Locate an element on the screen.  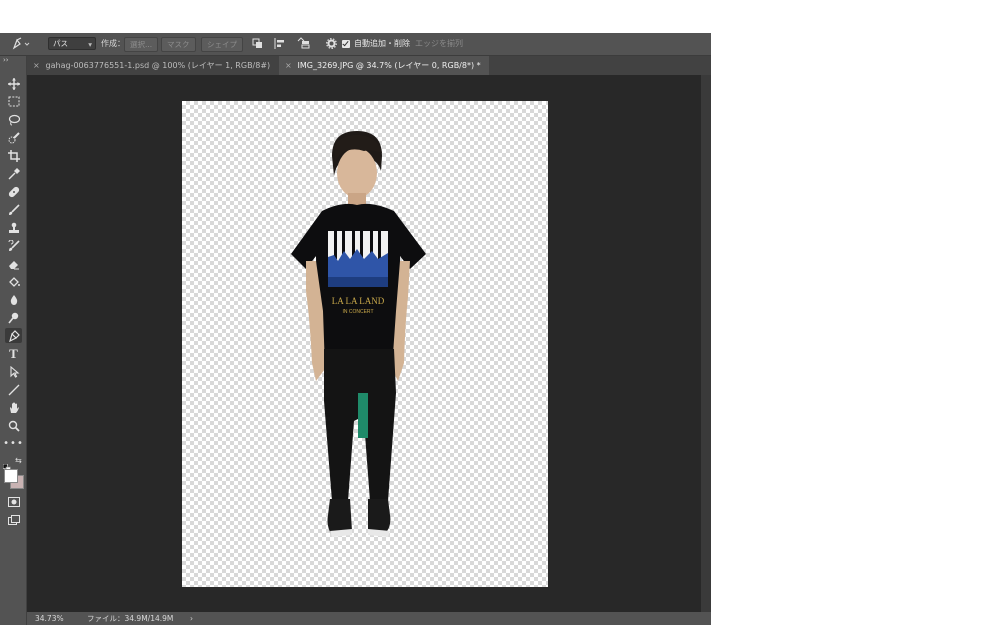
path-alignment-icon is located at coordinates (280, 43).